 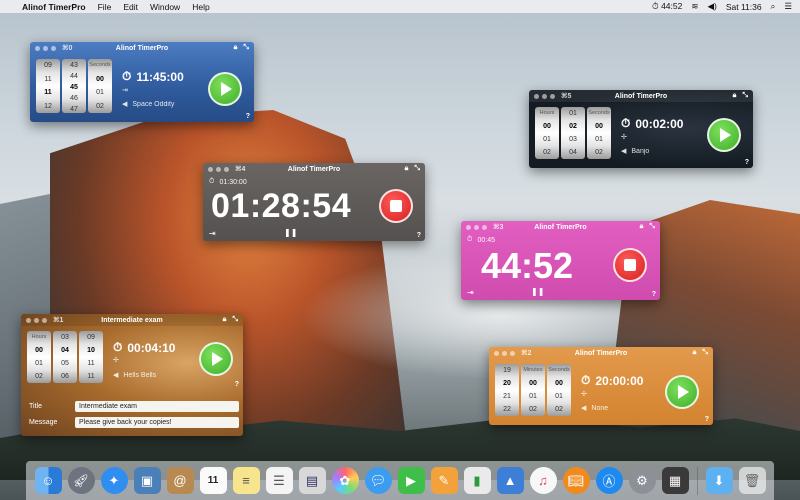 I want to click on time-picker: Hours 00 01 02 03 04 05 06 09 10 11 11, so click(x=65, y=357).